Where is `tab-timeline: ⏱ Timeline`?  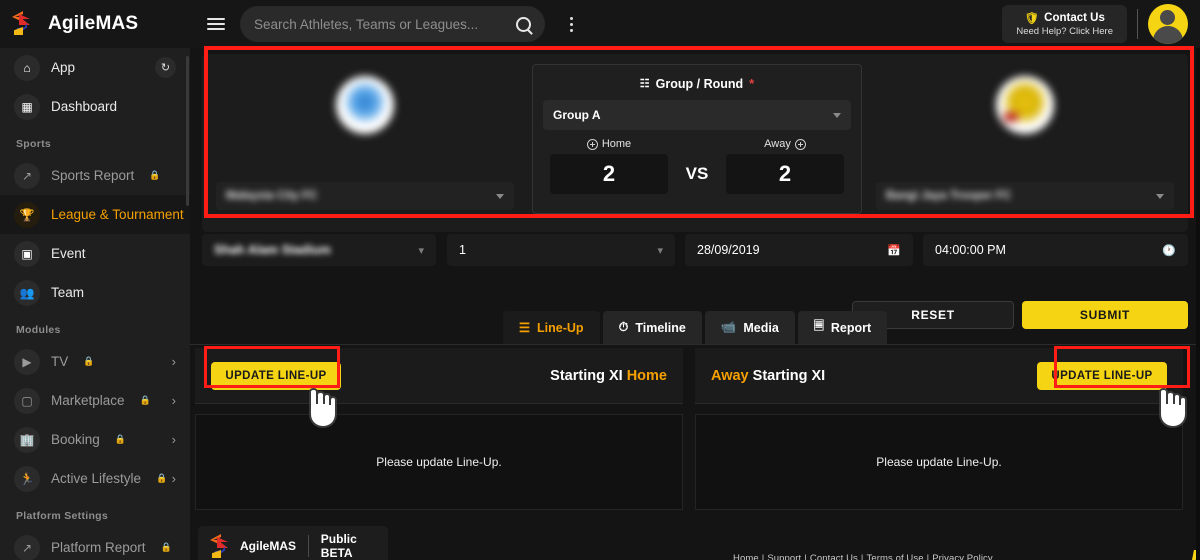 tab-timeline: ⏱ Timeline is located at coordinates (652, 327).